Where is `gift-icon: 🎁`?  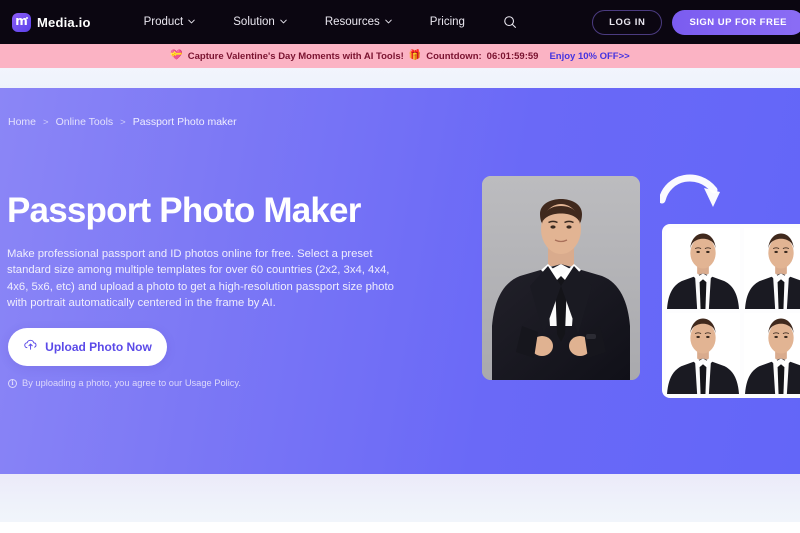
gift-icon: 🎁 is located at coordinates (415, 55).